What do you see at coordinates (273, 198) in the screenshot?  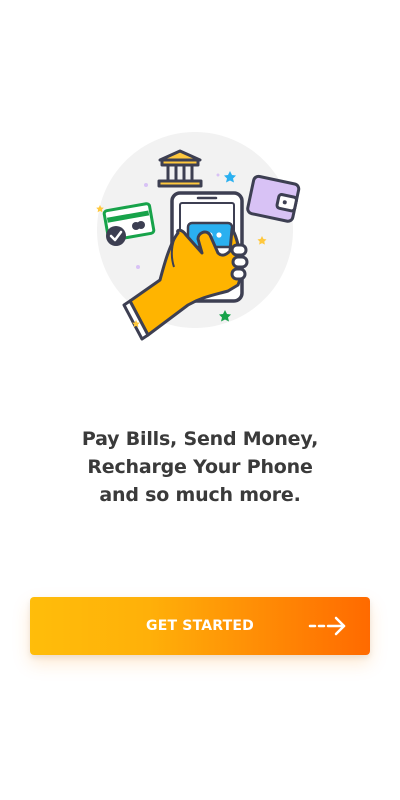 I see `wallet-icon` at bounding box center [273, 198].